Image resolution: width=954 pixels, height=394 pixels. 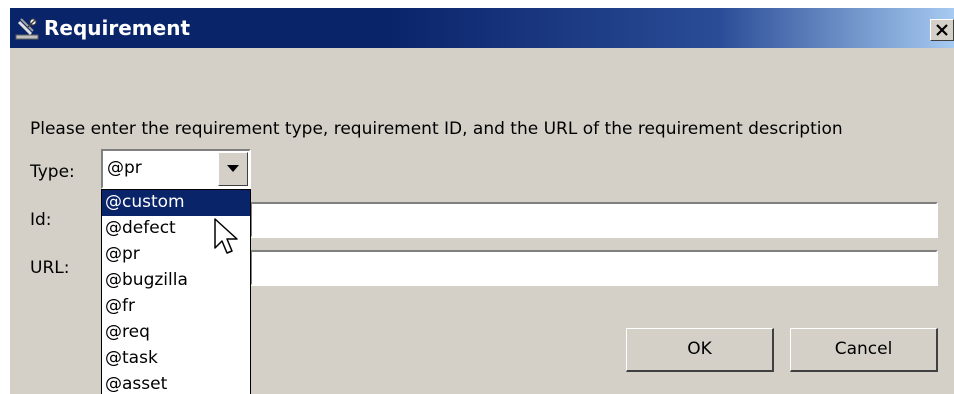 What do you see at coordinates (50, 268) in the screenshot?
I see `url-label: URL:` at bounding box center [50, 268].